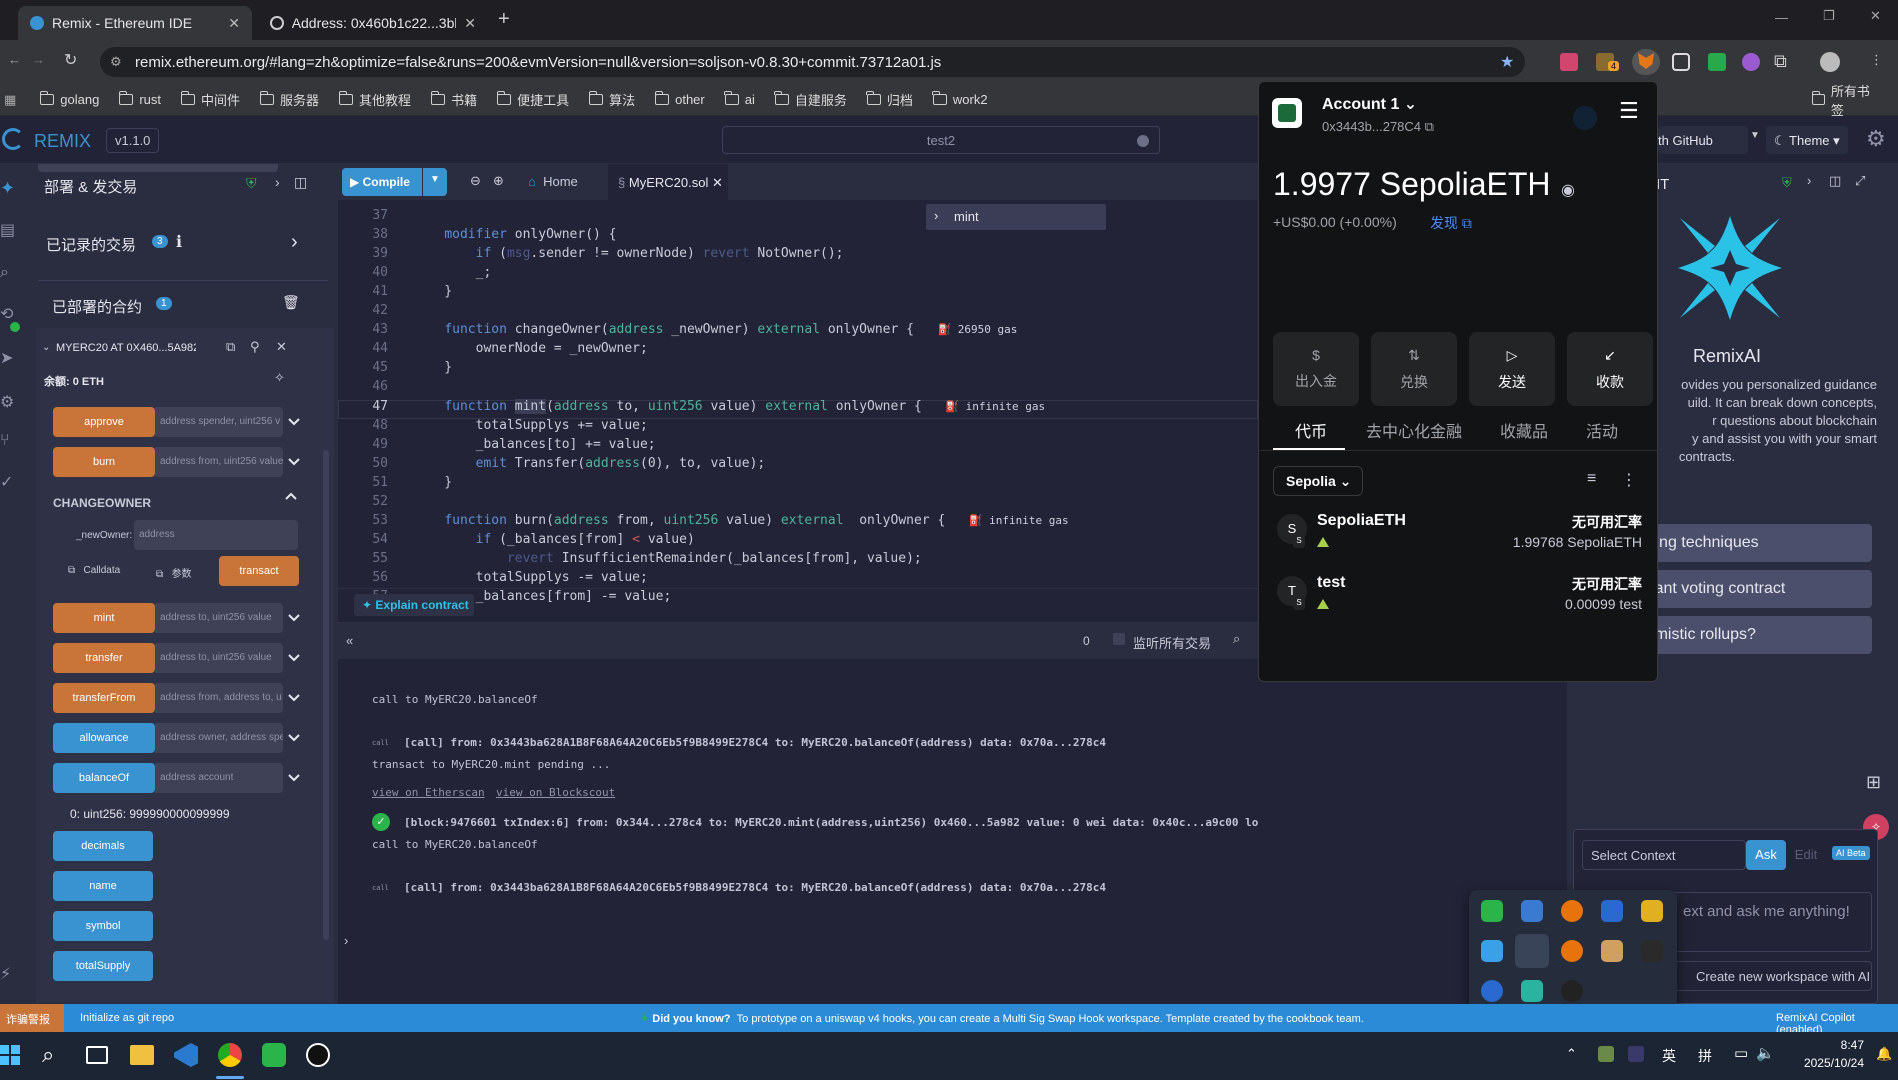 Image resolution: width=1898 pixels, height=1080 pixels. Describe the element at coordinates (173, 572) in the screenshot. I see `params-button: ⧉ 参数` at that location.